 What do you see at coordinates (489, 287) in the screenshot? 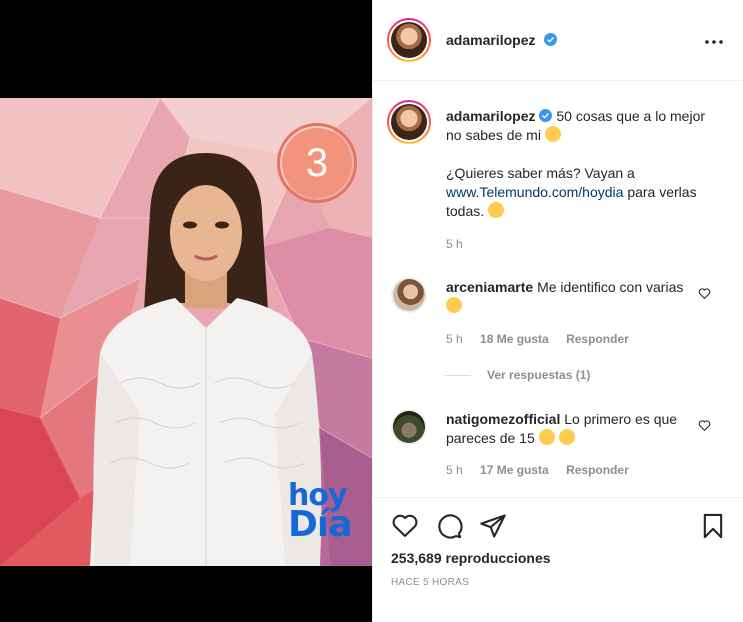
I see `comment-username: arceniamarte` at bounding box center [489, 287].